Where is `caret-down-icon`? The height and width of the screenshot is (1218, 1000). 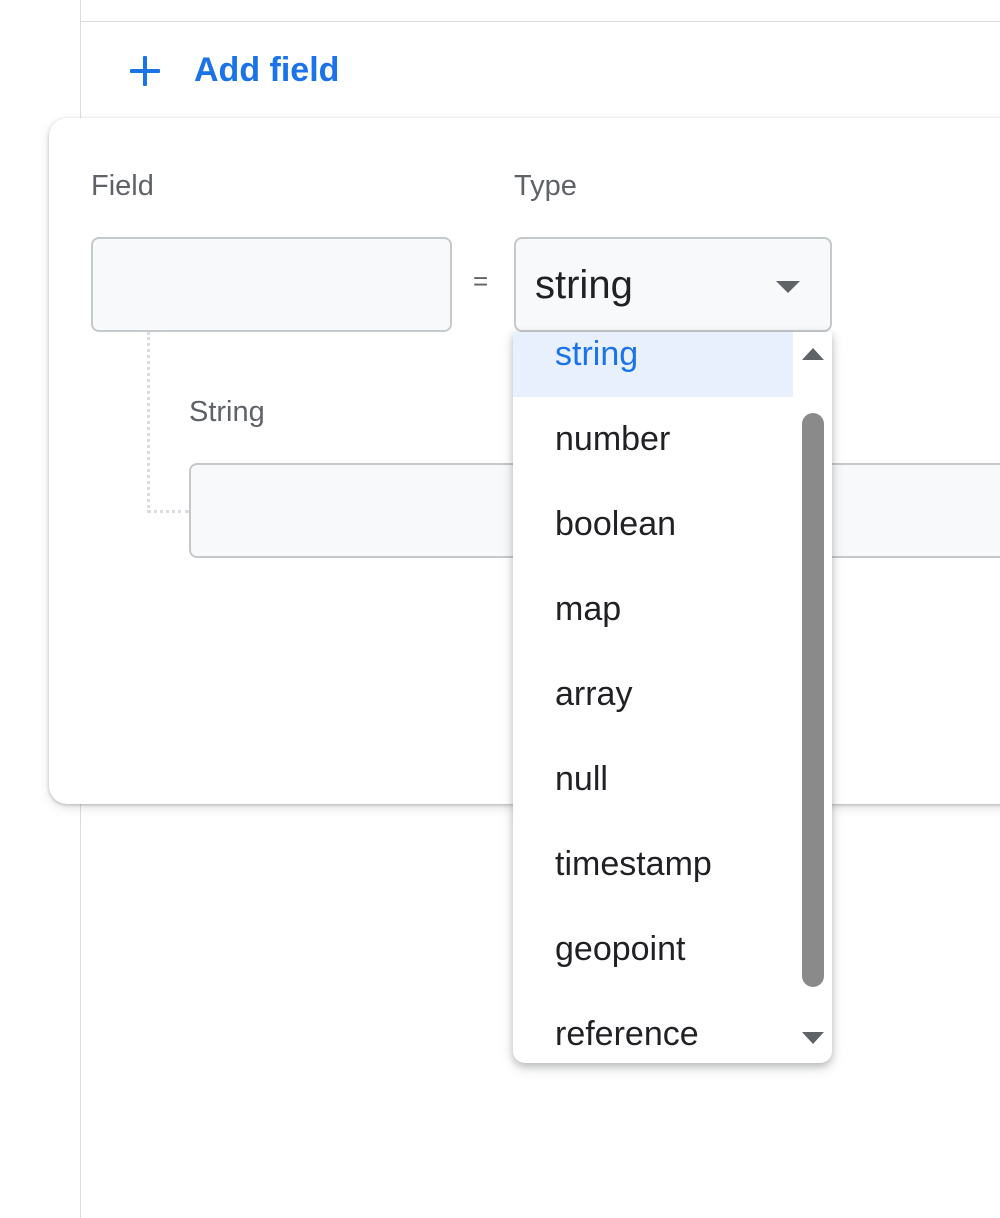
caret-down-icon is located at coordinates (788, 287).